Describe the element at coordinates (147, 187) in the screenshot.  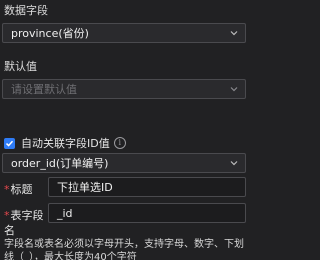
I see `title-input: 下拉单选ID` at that location.